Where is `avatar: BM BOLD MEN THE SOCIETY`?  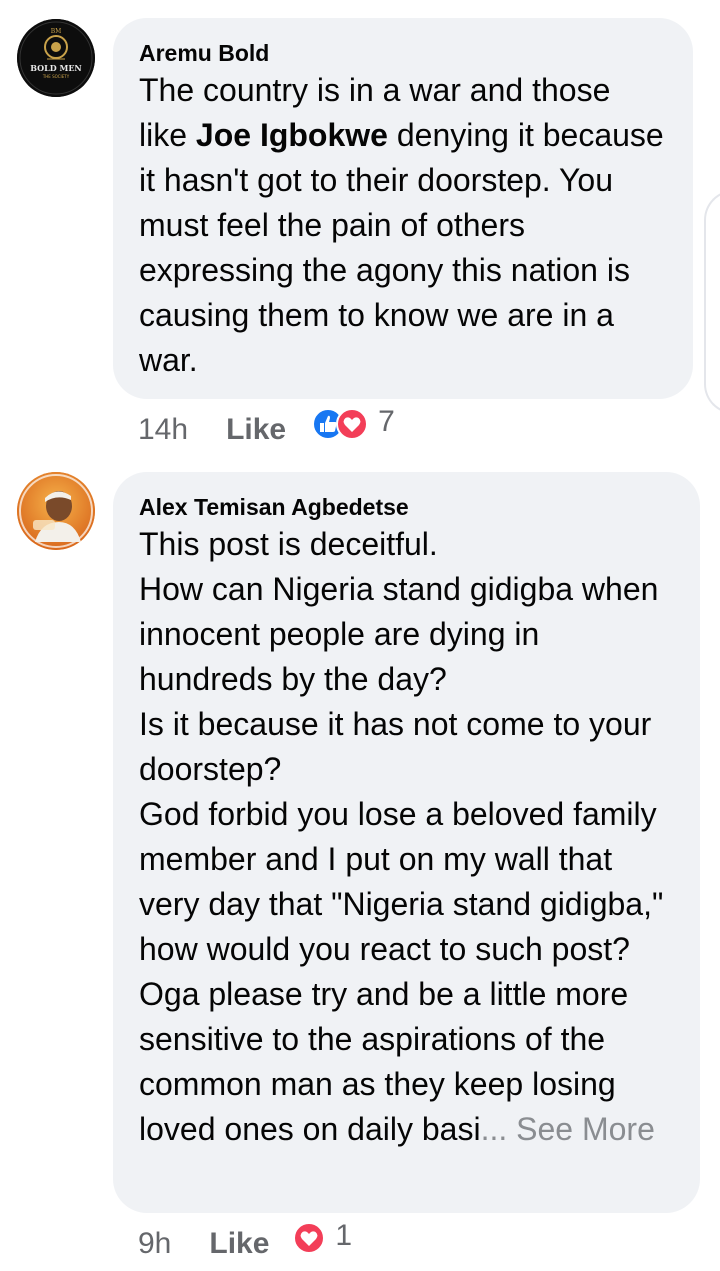 avatar: BM BOLD MEN THE SOCIETY is located at coordinates (56, 58).